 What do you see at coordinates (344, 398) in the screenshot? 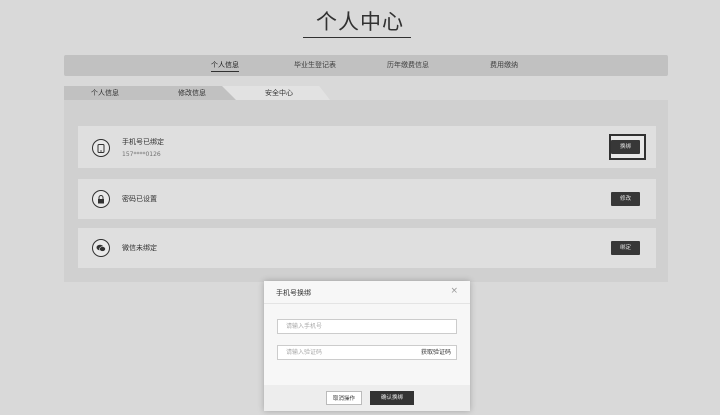
I see `cancel-button: 取消操作` at bounding box center [344, 398].